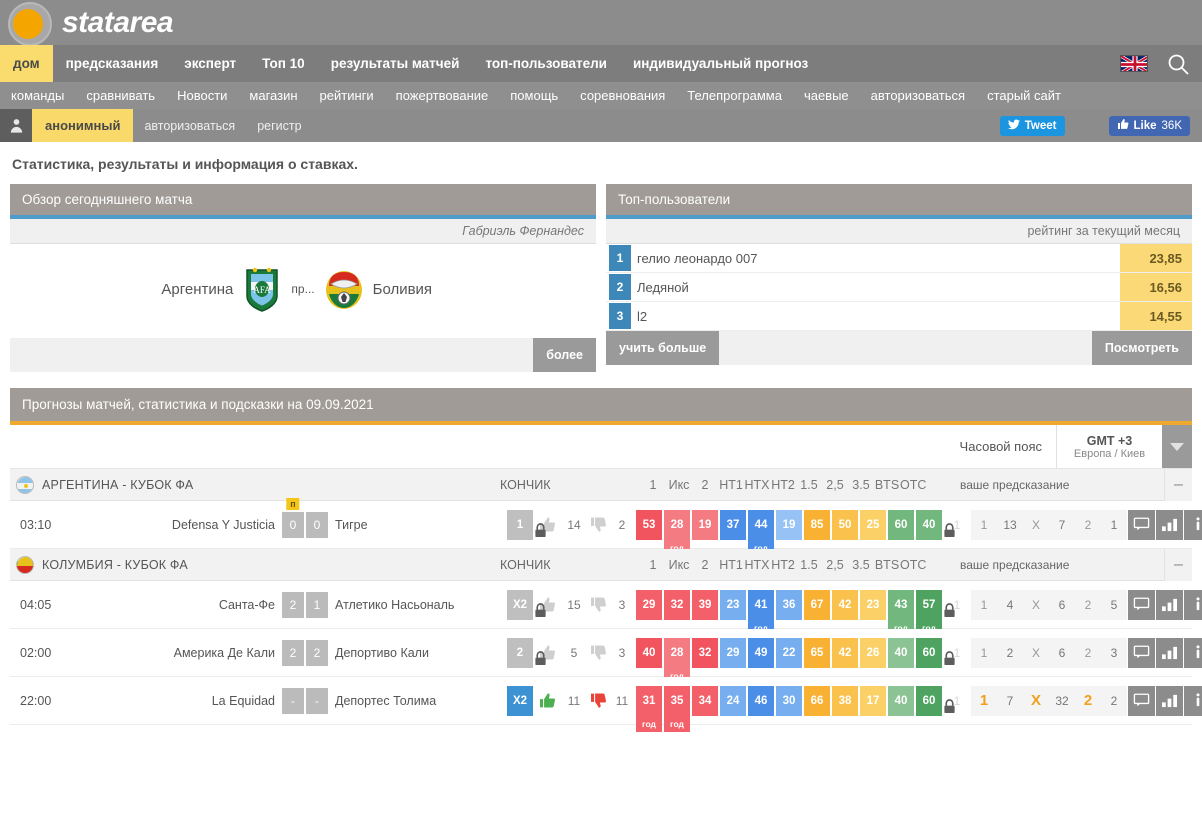  What do you see at coordinates (442, 95) in the screenshot?
I see `nav2-item-donation: пожертвование` at bounding box center [442, 95].